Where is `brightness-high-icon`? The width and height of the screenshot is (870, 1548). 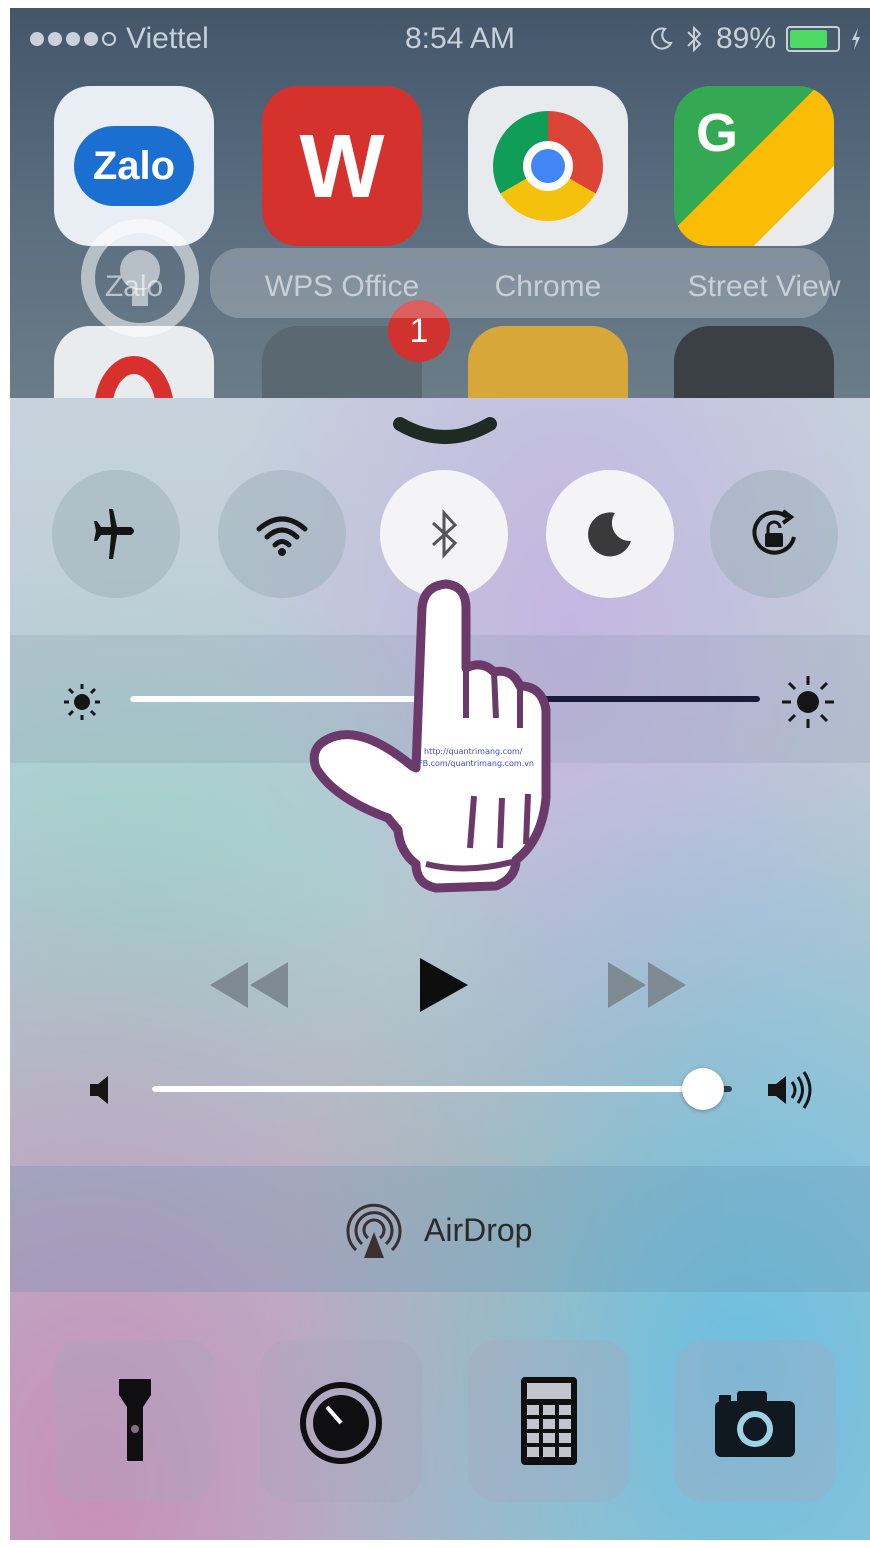
brightness-high-icon is located at coordinates (808, 702).